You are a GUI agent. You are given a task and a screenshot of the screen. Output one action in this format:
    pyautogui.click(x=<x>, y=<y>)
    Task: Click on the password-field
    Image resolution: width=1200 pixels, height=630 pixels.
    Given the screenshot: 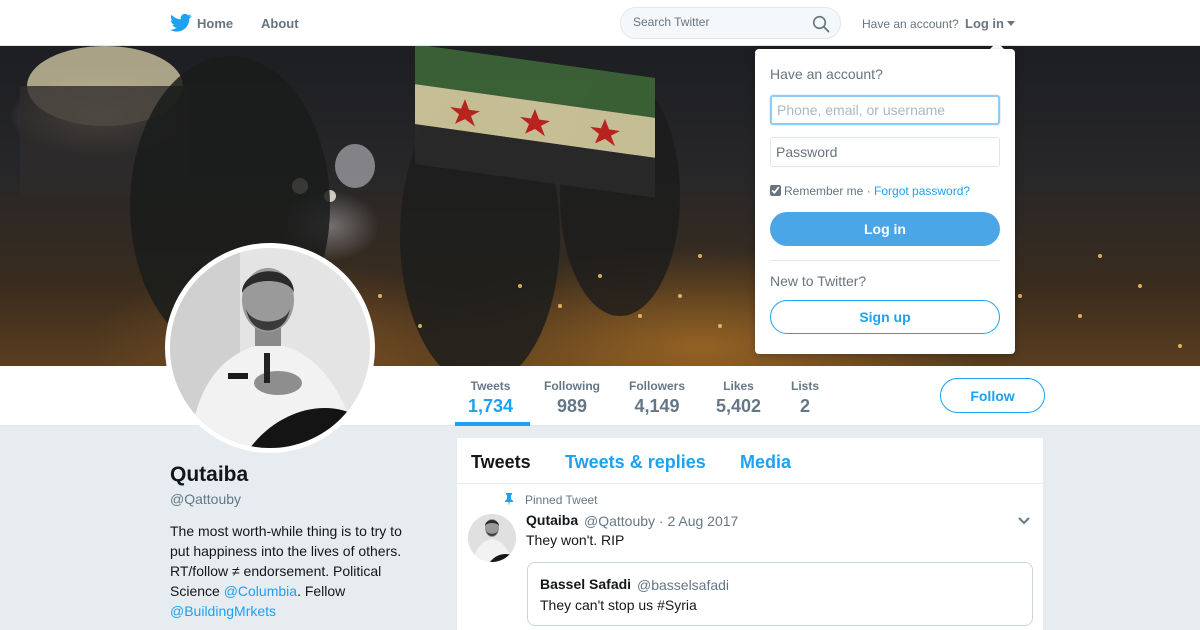 What is the action you would take?
    pyautogui.click(x=885, y=152)
    